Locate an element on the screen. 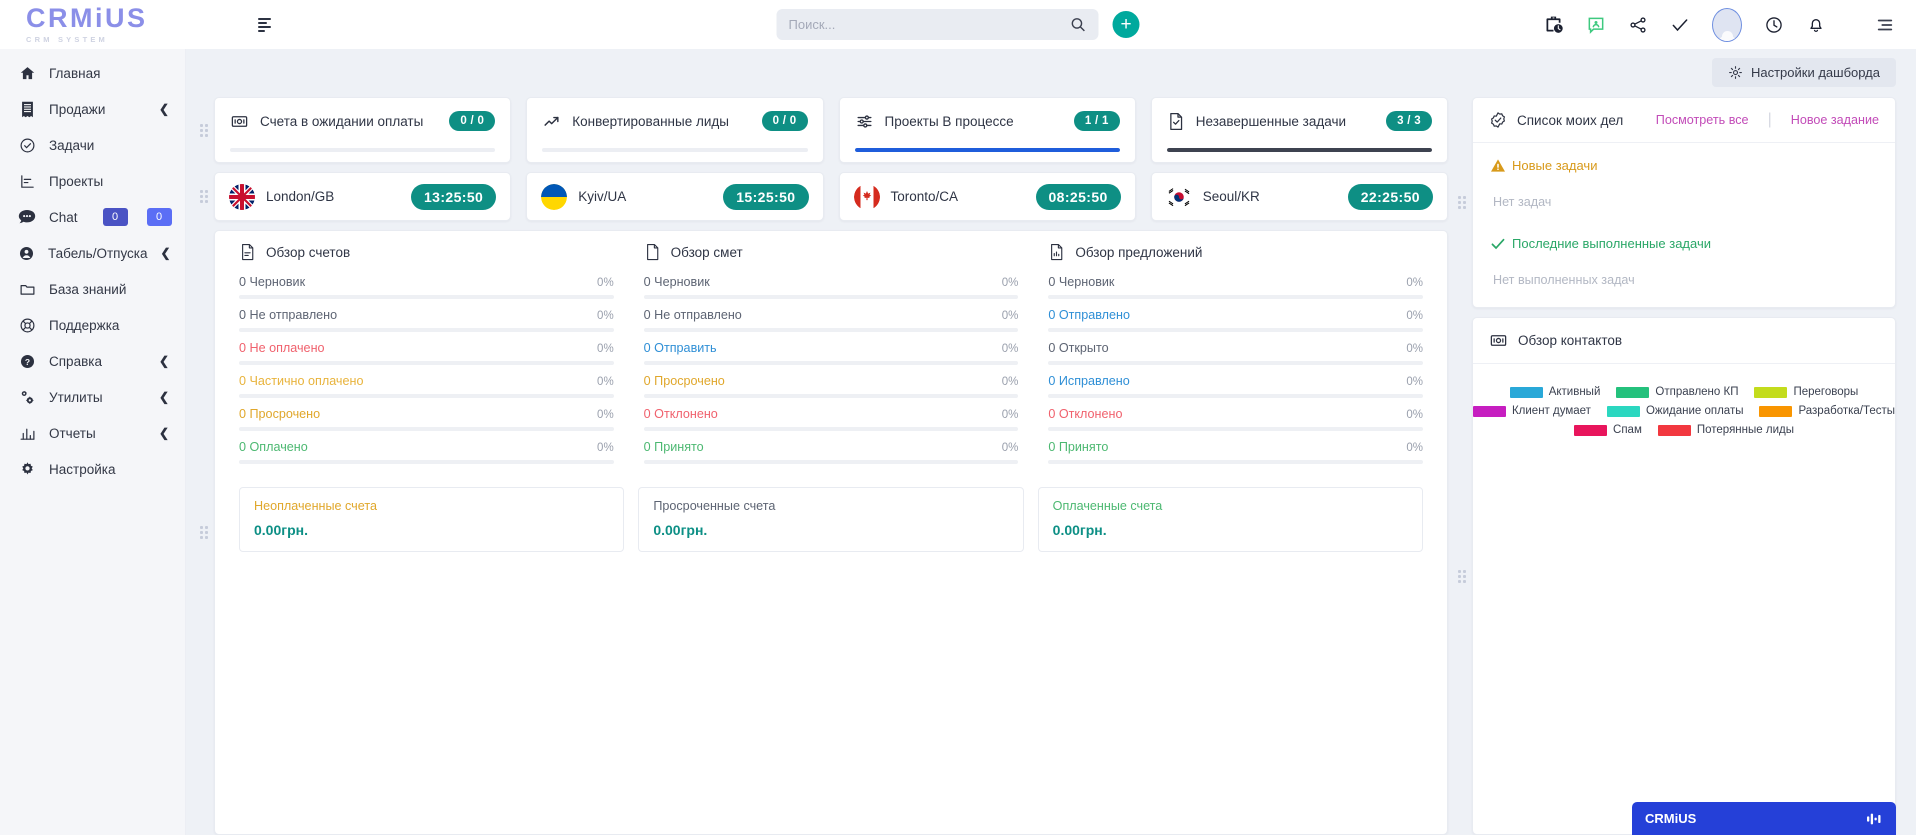 The height and width of the screenshot is (835, 1916). overview-item: 0 Отправить 0% is located at coordinates (831, 353).